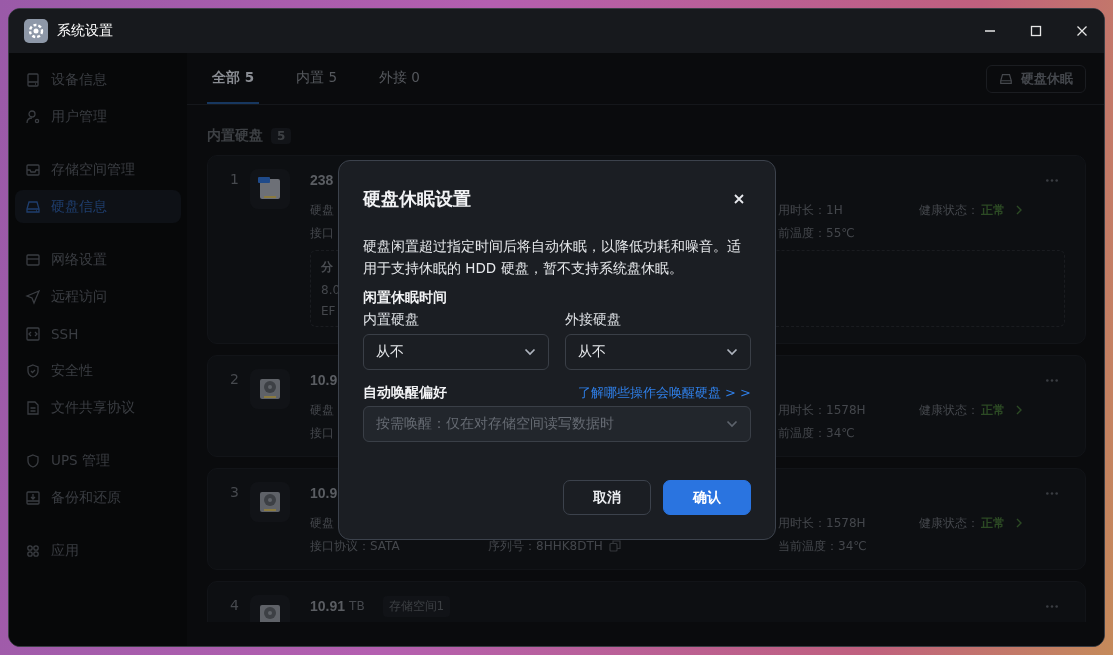 Image resolution: width=1113 pixels, height=655 pixels. I want to click on help-link: 了解哪些操作会唤醒硬盘 > >, so click(664, 393).